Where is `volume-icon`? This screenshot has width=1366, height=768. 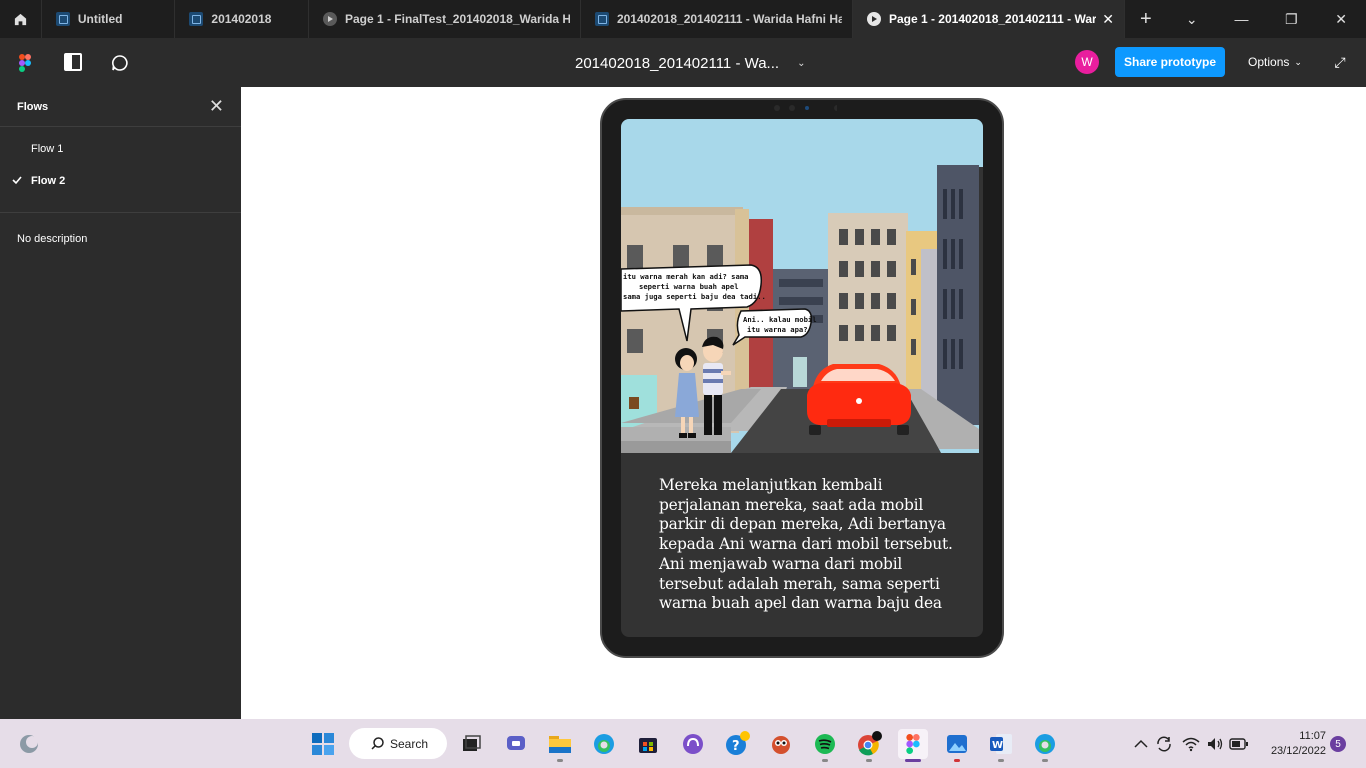 volume-icon is located at coordinates (1215, 744).